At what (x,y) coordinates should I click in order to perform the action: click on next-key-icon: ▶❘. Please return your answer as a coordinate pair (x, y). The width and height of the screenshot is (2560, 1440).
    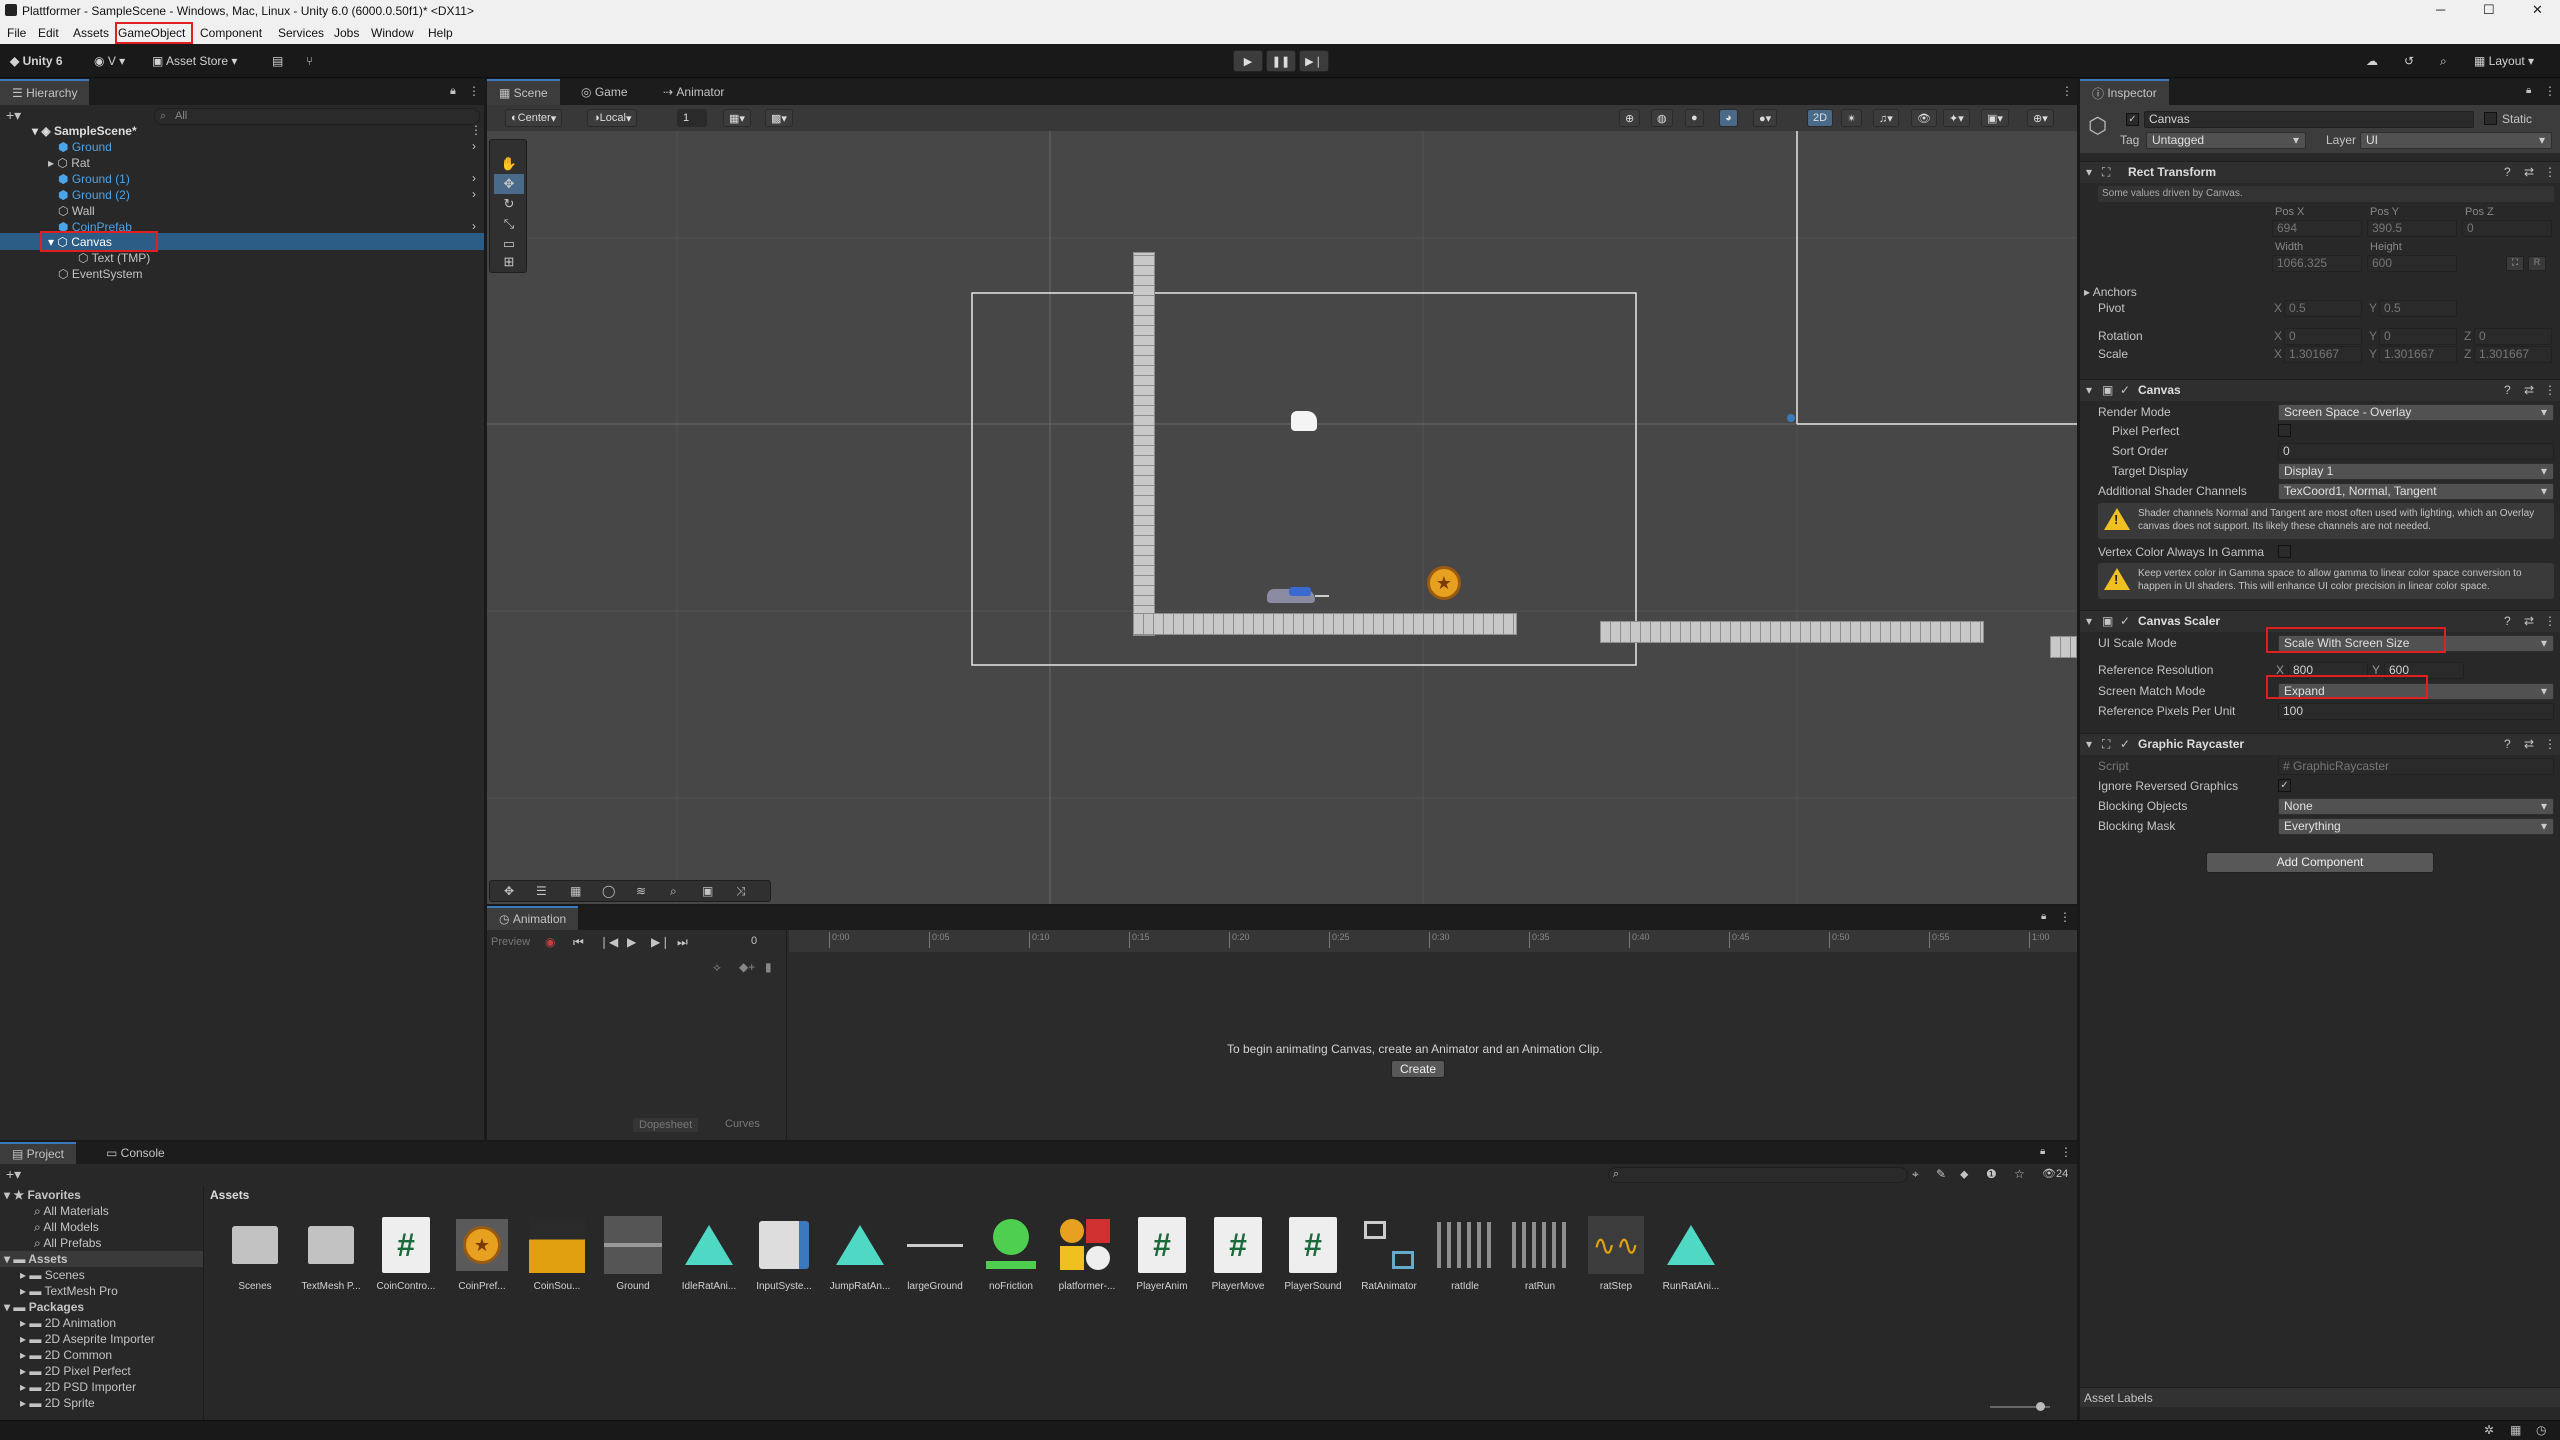
    Looking at the image, I should click on (660, 942).